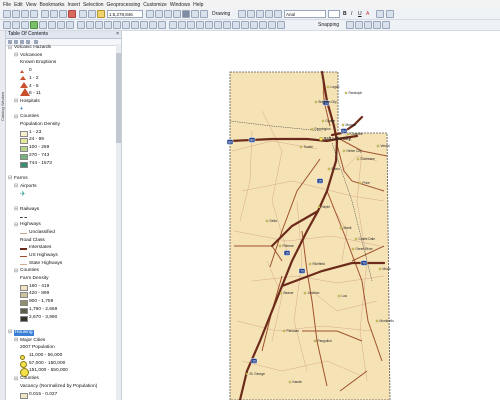 This screenshot has width=500, height=402. Describe the element at coordinates (30, 102) in the screenshot. I see `toc-layer-name: Hospitals` at that location.